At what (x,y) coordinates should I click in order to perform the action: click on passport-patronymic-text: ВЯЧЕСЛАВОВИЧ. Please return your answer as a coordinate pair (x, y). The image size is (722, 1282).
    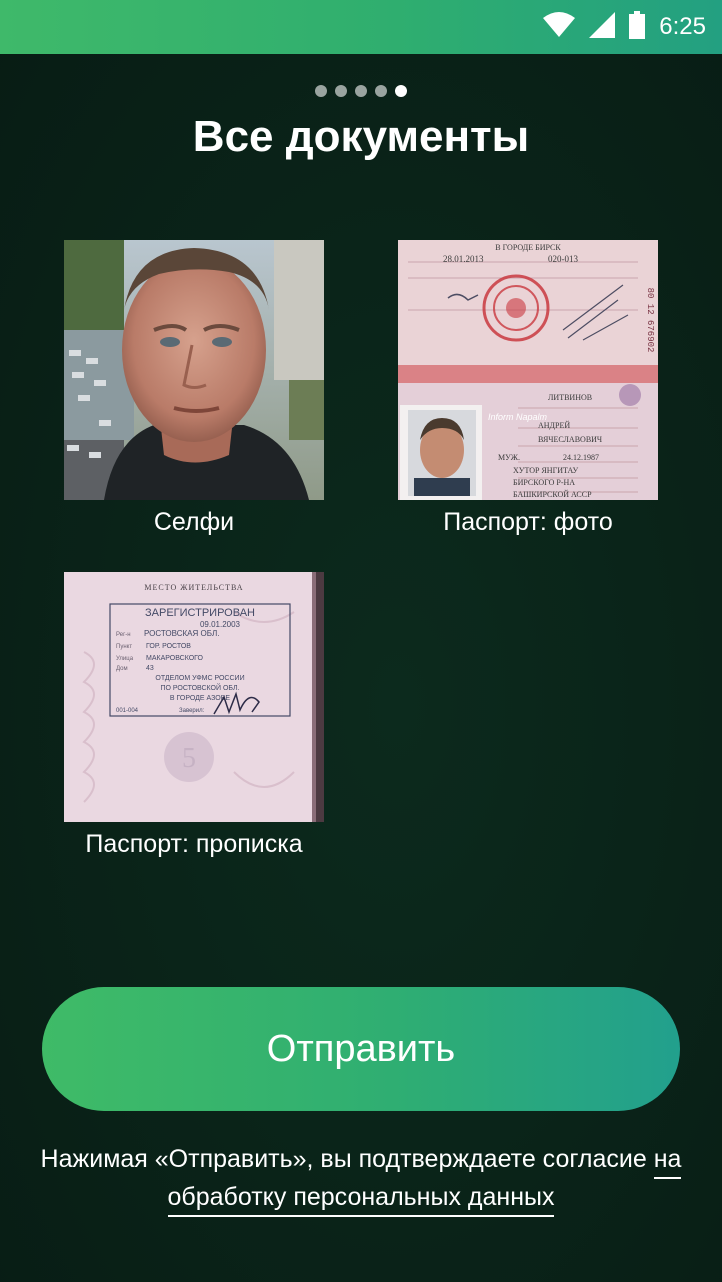
    Looking at the image, I should click on (570, 439).